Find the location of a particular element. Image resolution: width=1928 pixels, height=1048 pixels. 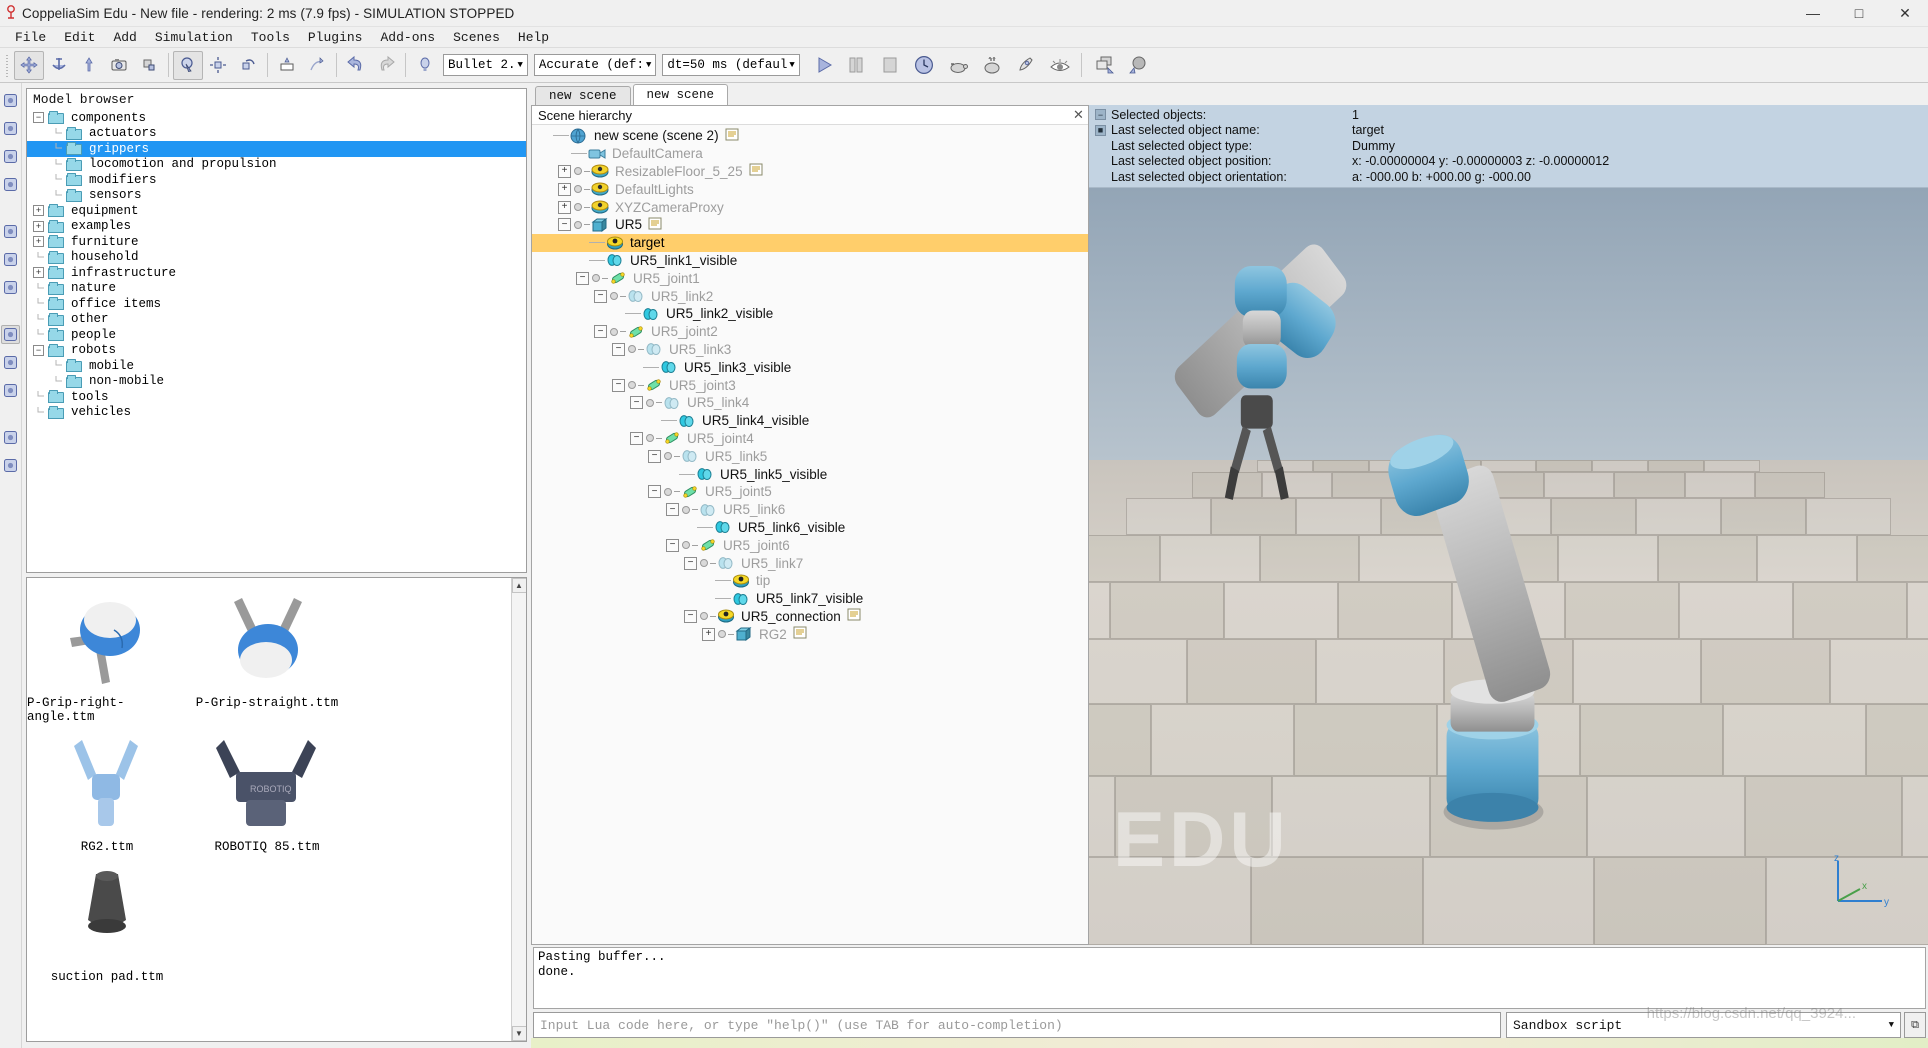

scene-globe-icon is located at coordinates (579, 136).